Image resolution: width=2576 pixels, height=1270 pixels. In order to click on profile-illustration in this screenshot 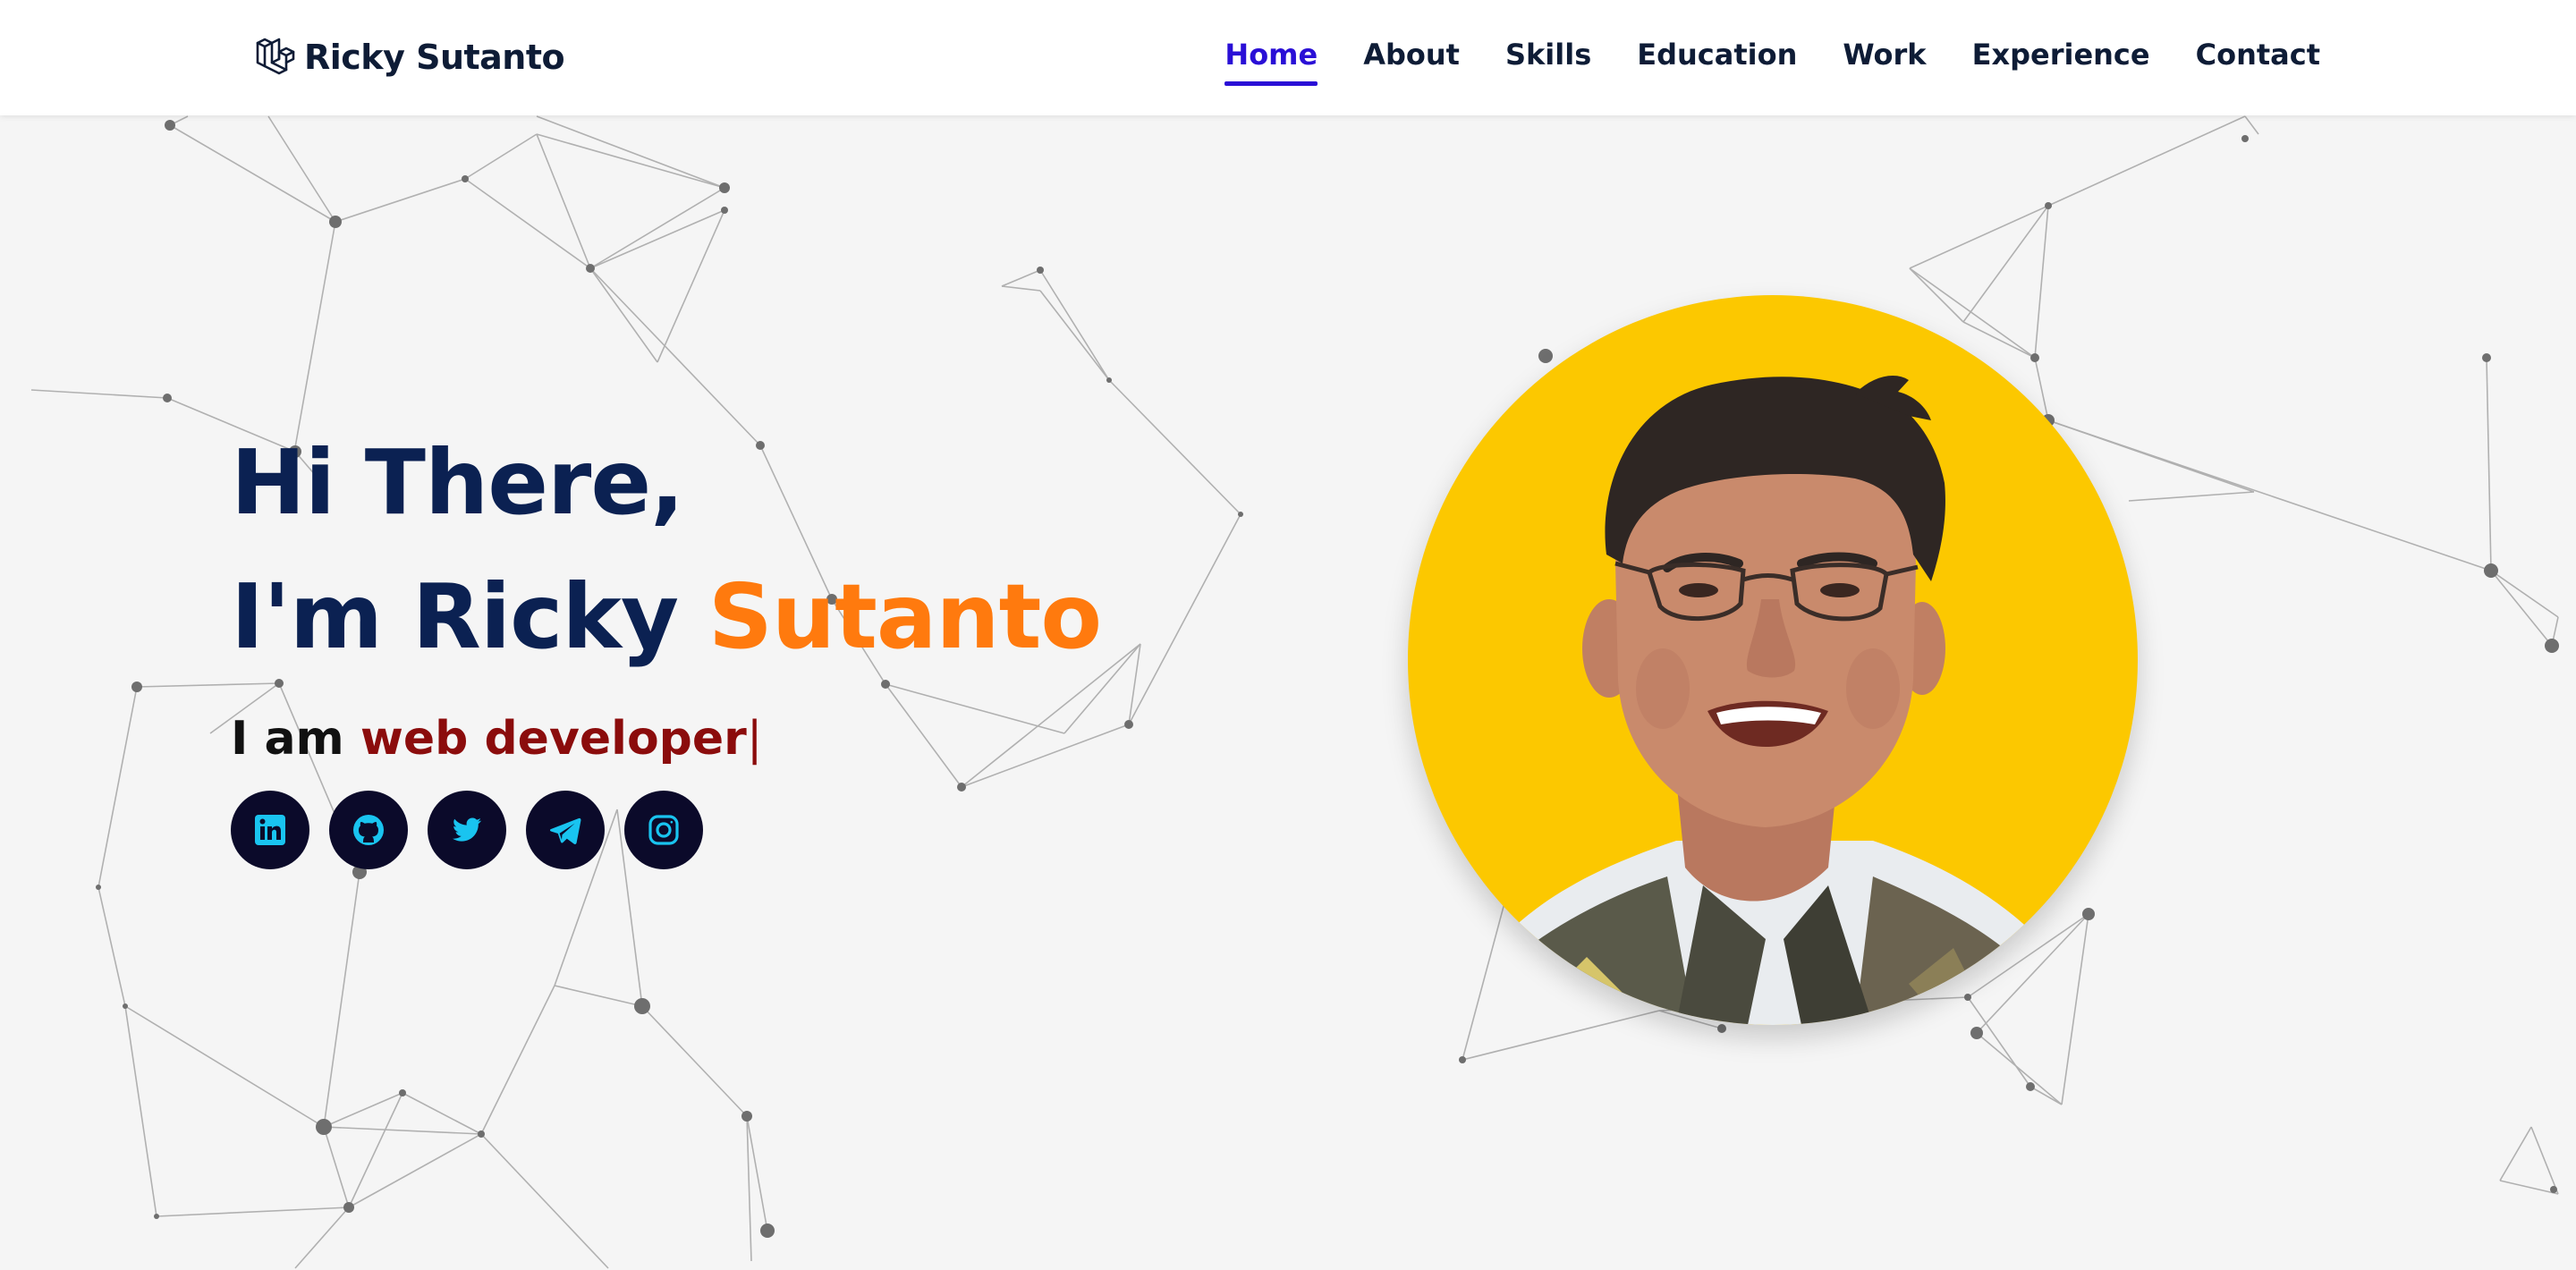, I will do `click(1775, 701)`.